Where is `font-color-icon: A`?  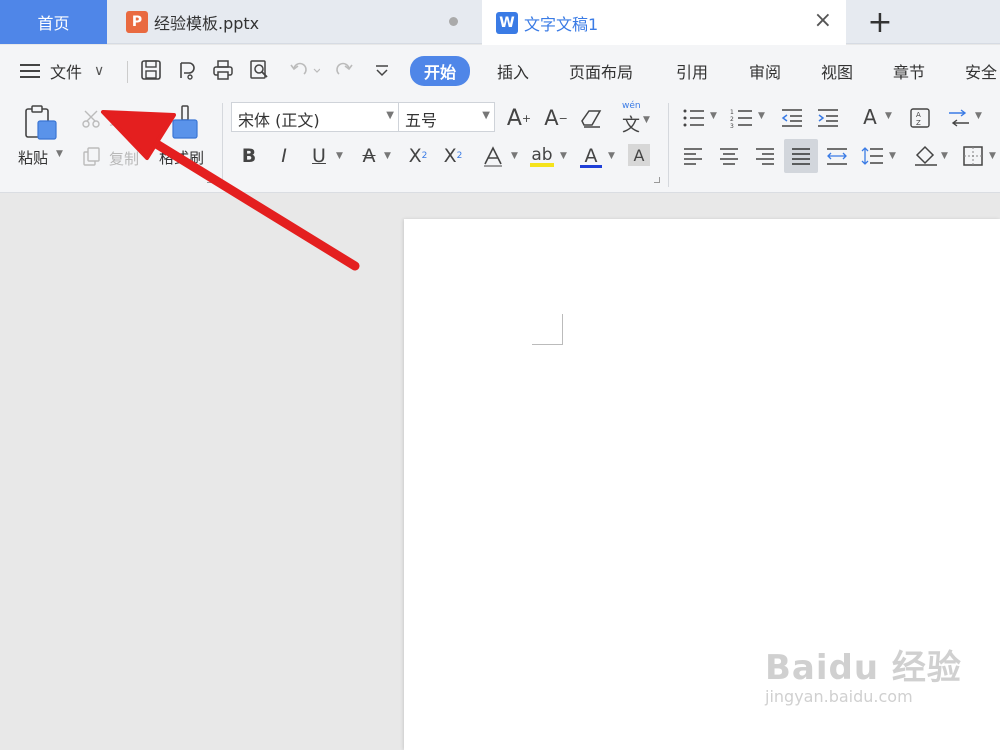
font-color-icon: A is located at coordinates (591, 156).